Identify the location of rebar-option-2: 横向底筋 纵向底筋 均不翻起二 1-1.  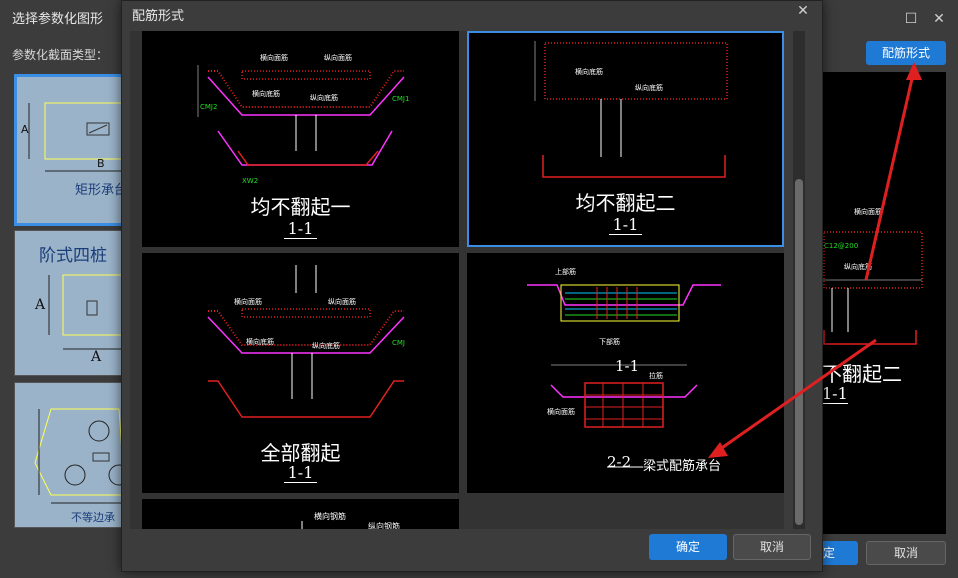
(625, 139).